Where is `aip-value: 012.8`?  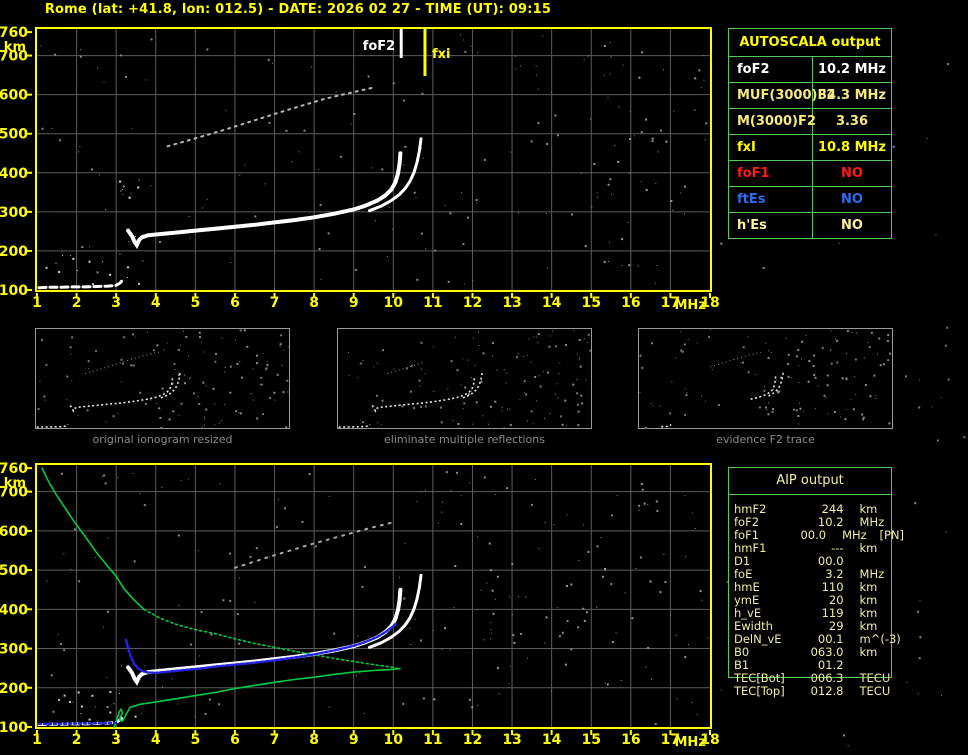
aip-value: 012.8 is located at coordinates (827, 691).